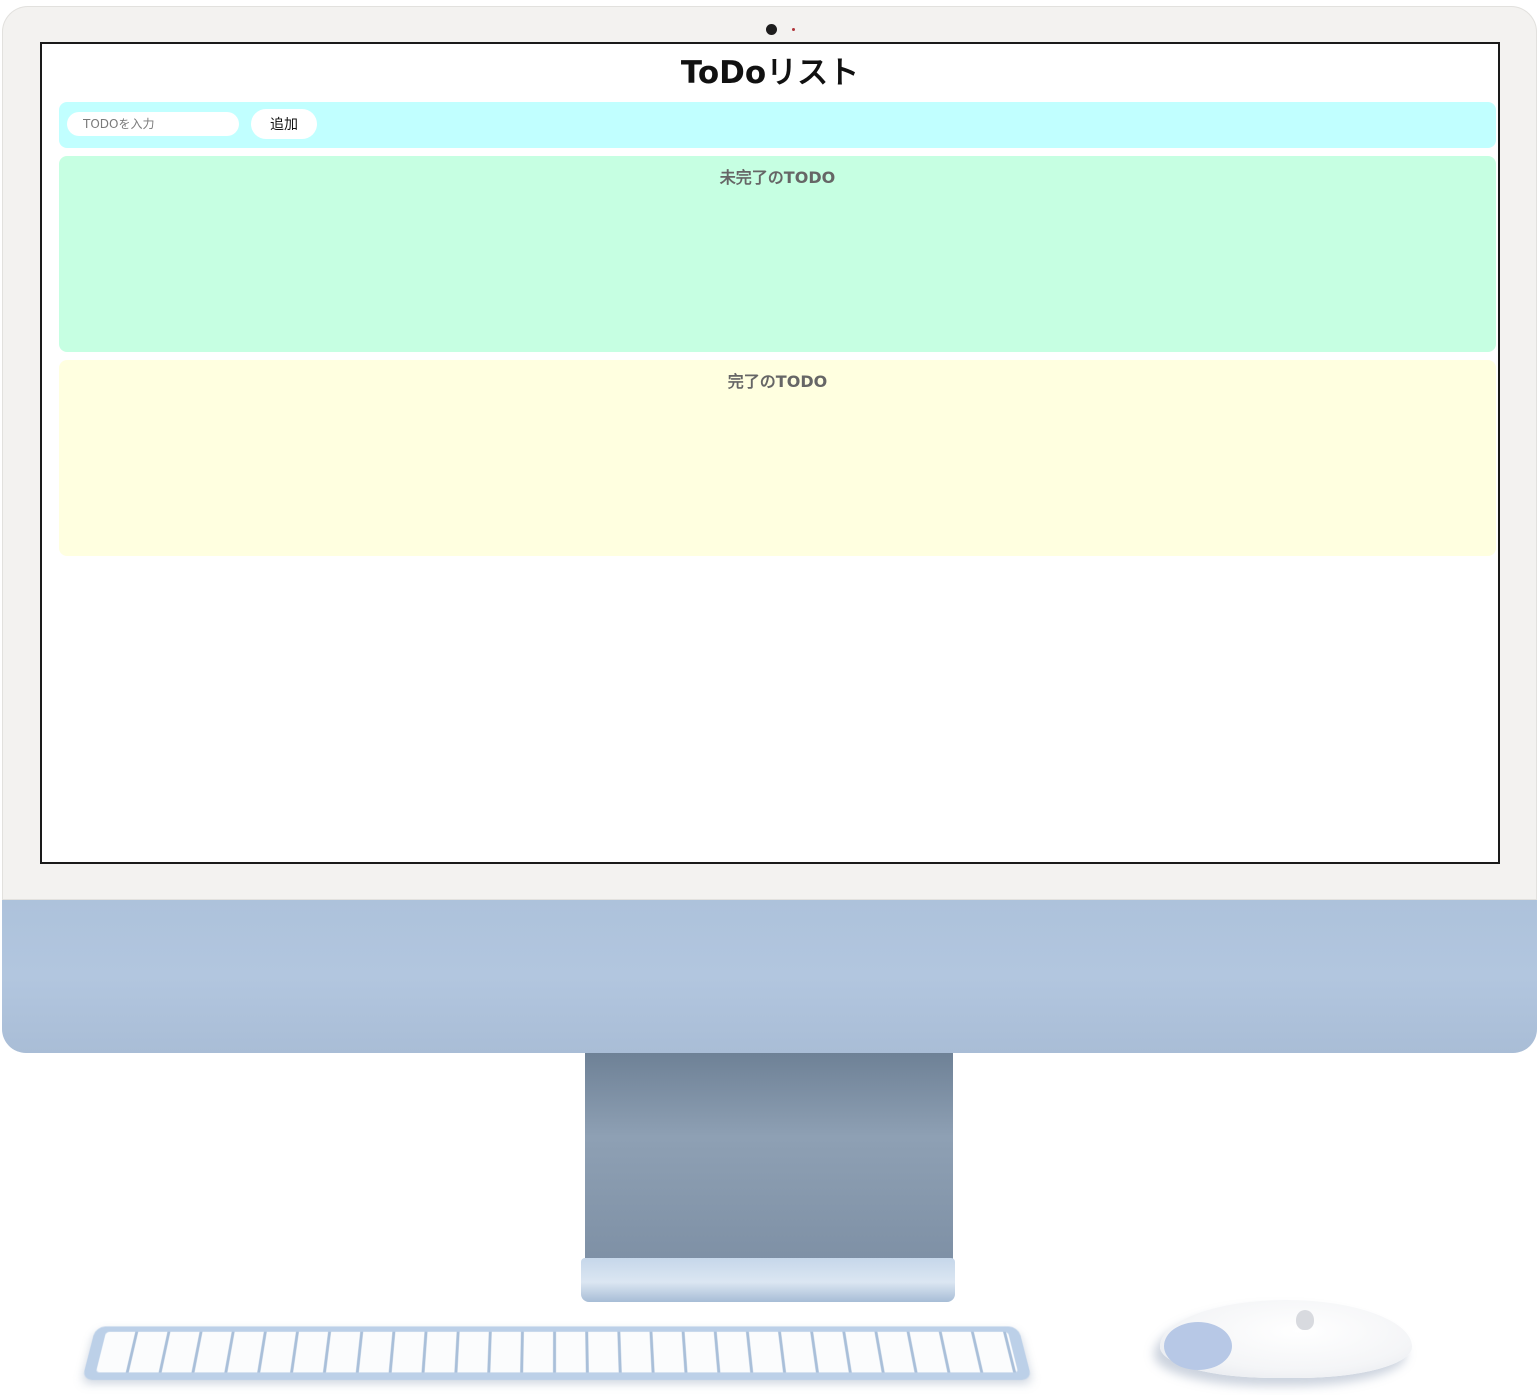  What do you see at coordinates (284, 124) in the screenshot?
I see `add-button: 追加` at bounding box center [284, 124].